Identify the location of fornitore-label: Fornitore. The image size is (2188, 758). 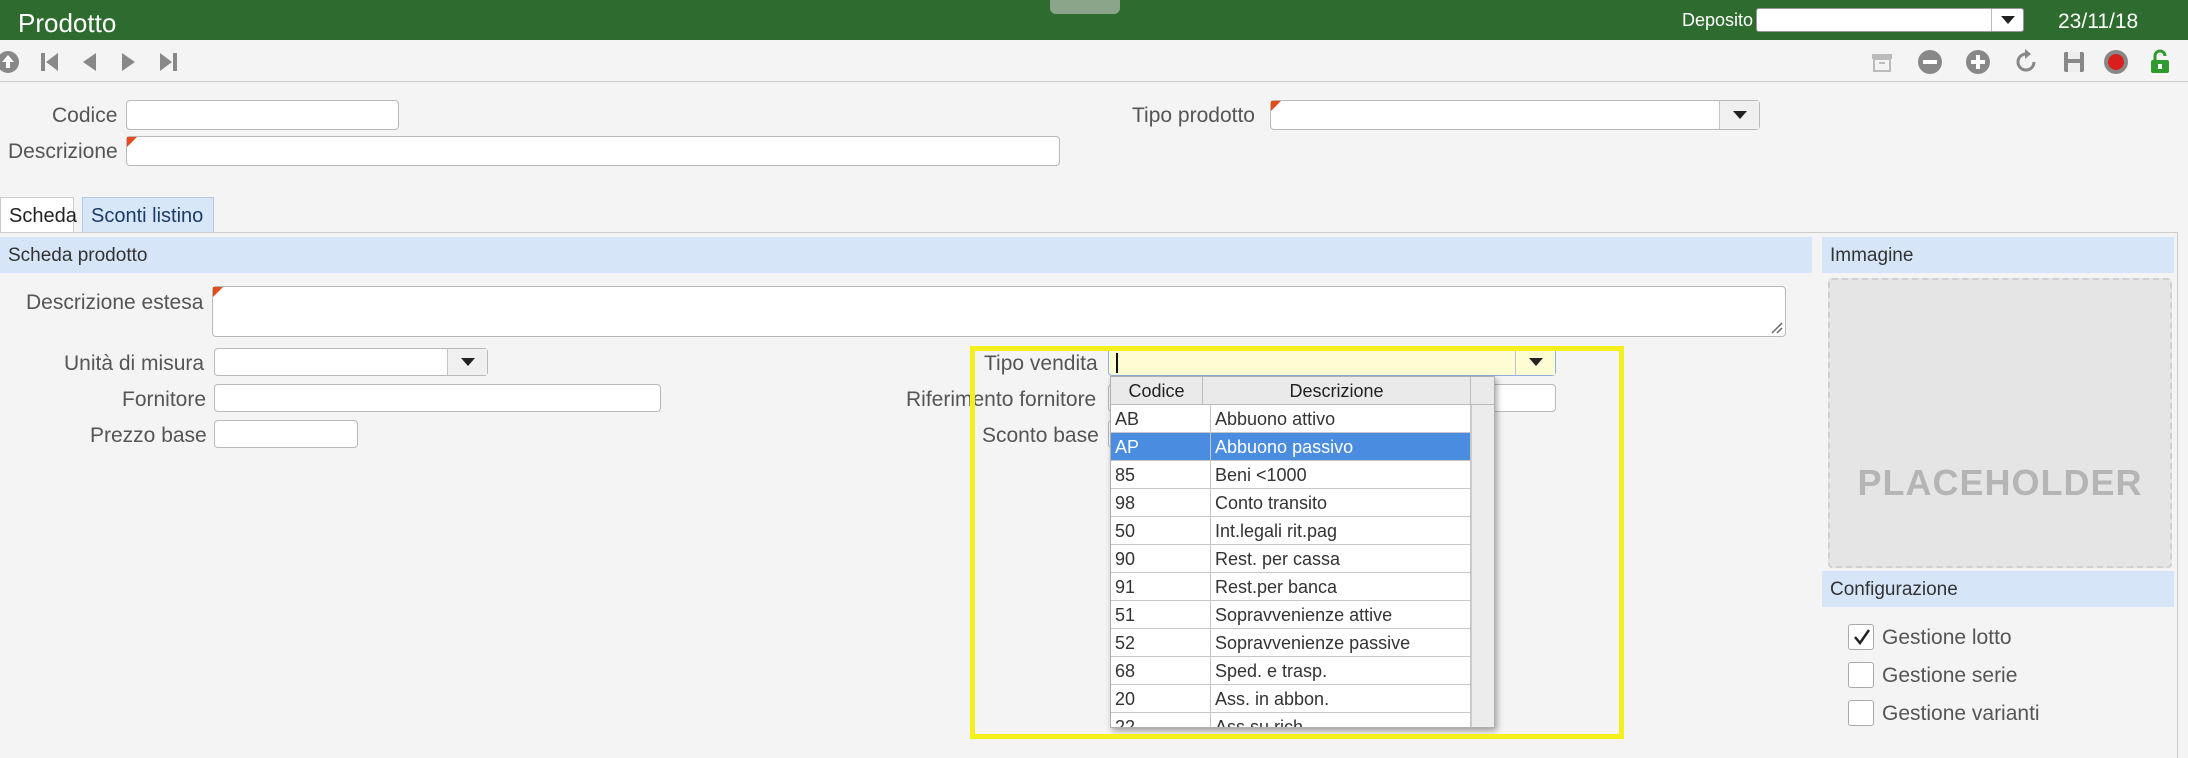
(164, 399).